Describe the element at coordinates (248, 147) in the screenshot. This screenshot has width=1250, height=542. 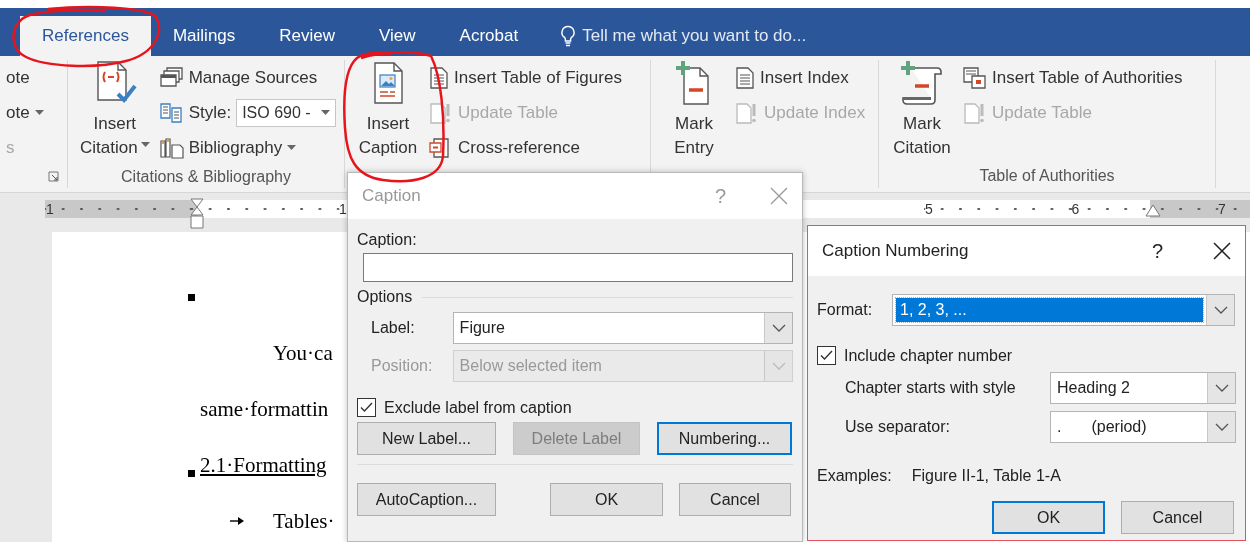
I see `ribbon-button: Bibliography` at that location.